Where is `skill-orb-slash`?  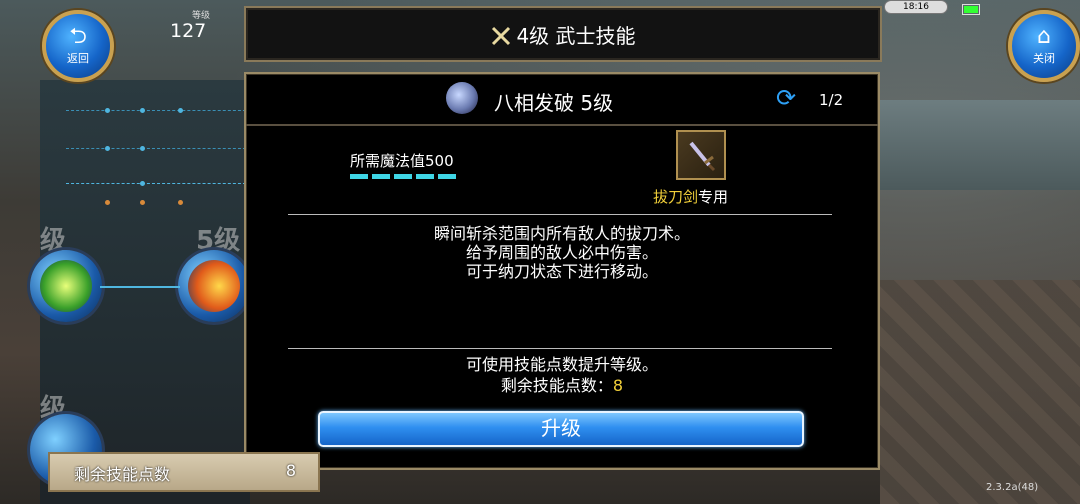 skill-orb-slash is located at coordinates (214, 286).